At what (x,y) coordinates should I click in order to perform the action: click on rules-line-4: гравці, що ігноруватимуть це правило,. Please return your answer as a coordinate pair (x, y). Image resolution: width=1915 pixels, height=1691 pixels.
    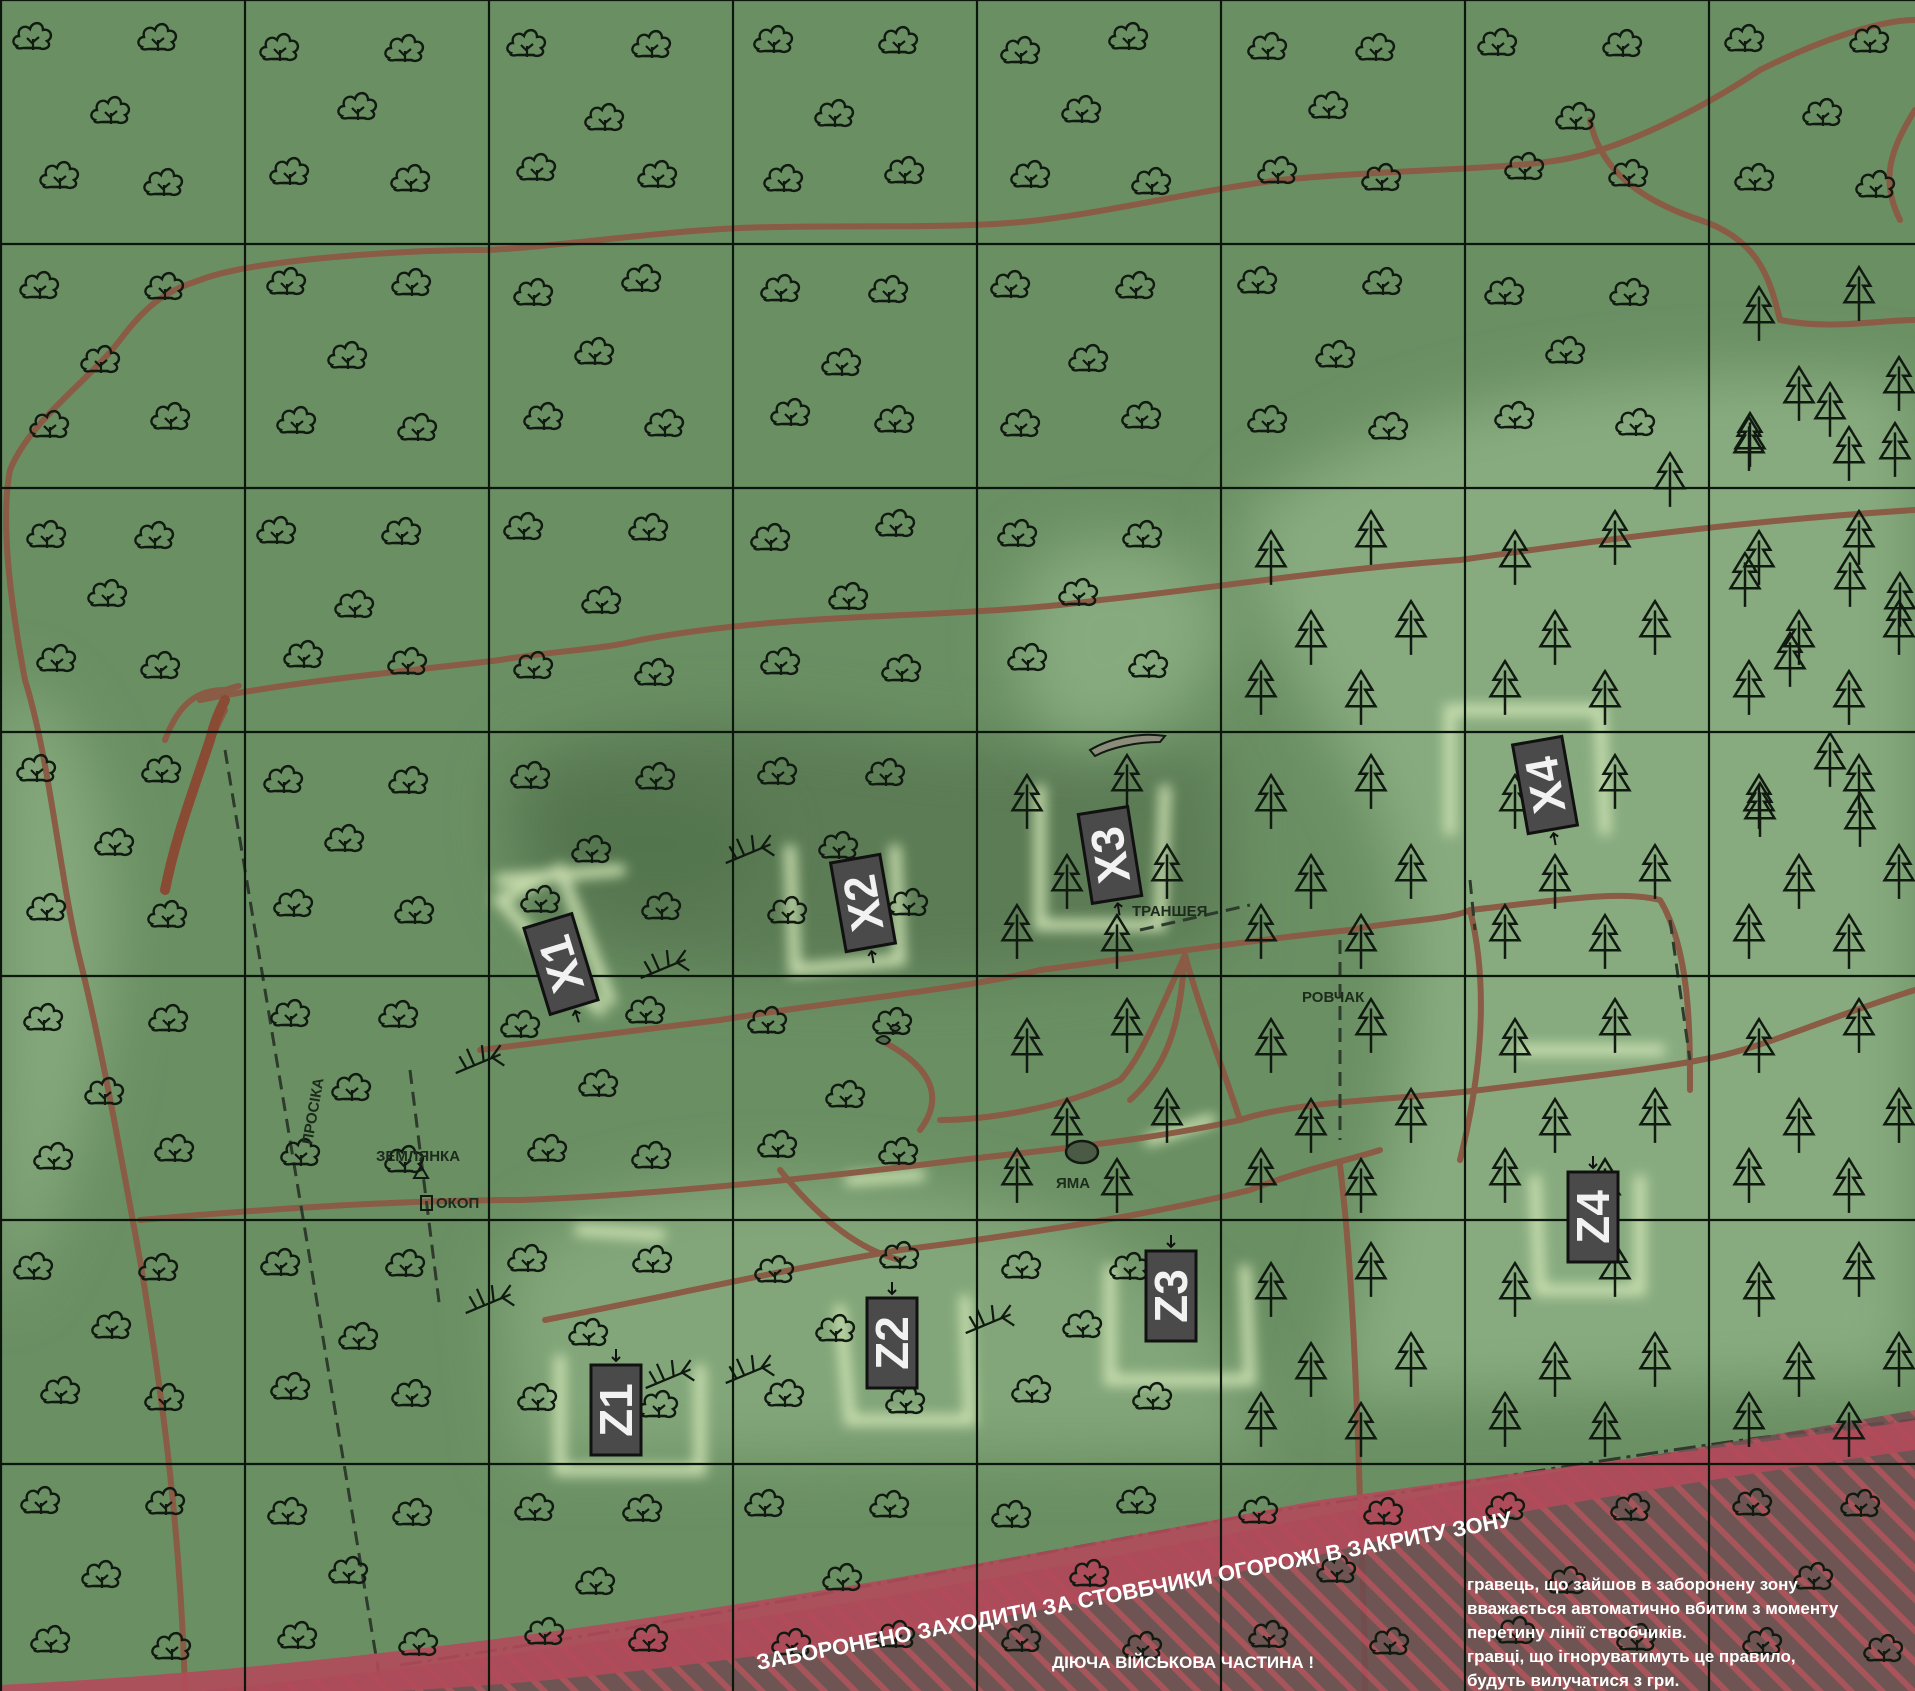
    Looking at the image, I should click on (1631, 1656).